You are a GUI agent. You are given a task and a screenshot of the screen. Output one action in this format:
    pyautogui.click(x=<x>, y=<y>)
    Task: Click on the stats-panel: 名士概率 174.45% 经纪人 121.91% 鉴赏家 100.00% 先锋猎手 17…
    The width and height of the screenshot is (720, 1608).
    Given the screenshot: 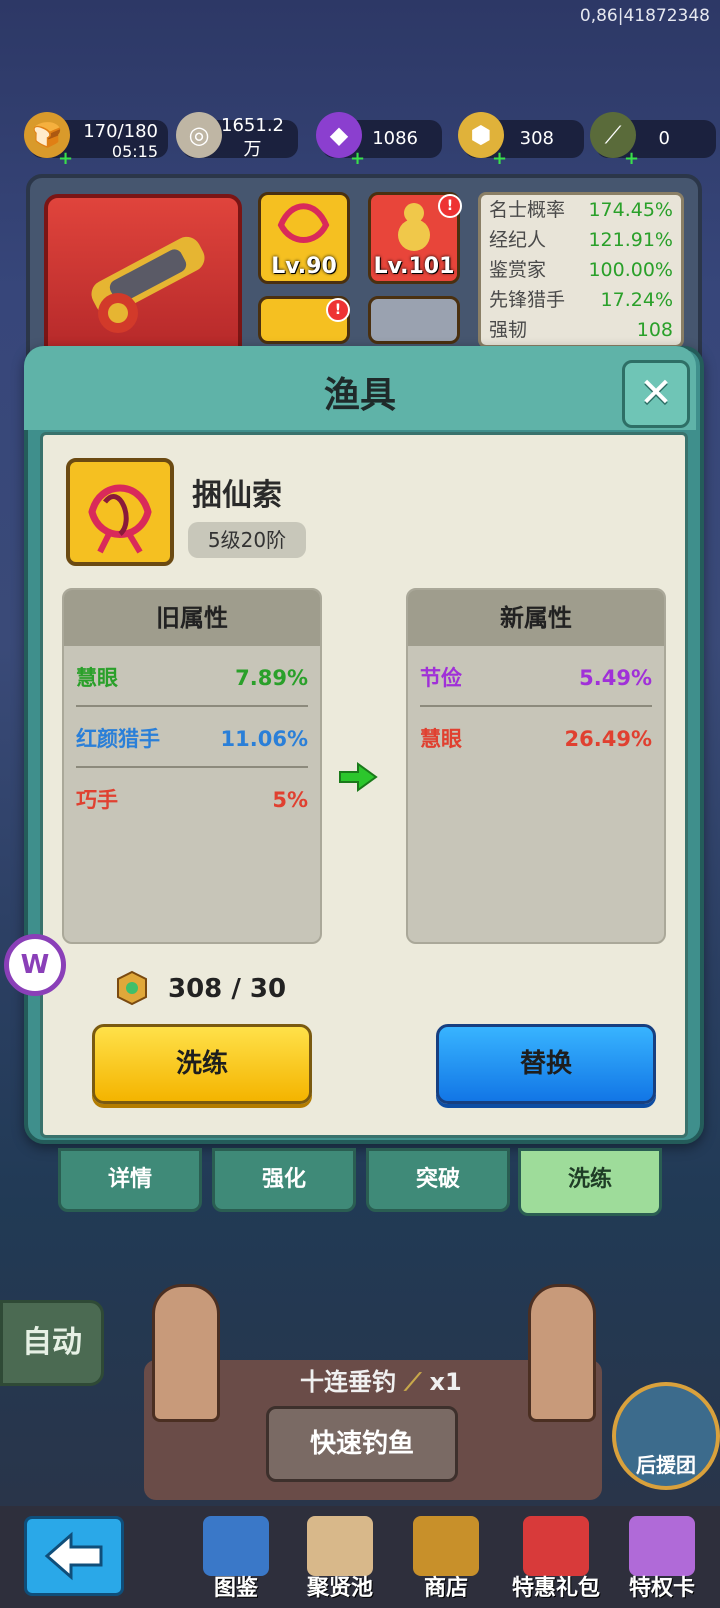 What is the action you would take?
    pyautogui.click(x=581, y=270)
    